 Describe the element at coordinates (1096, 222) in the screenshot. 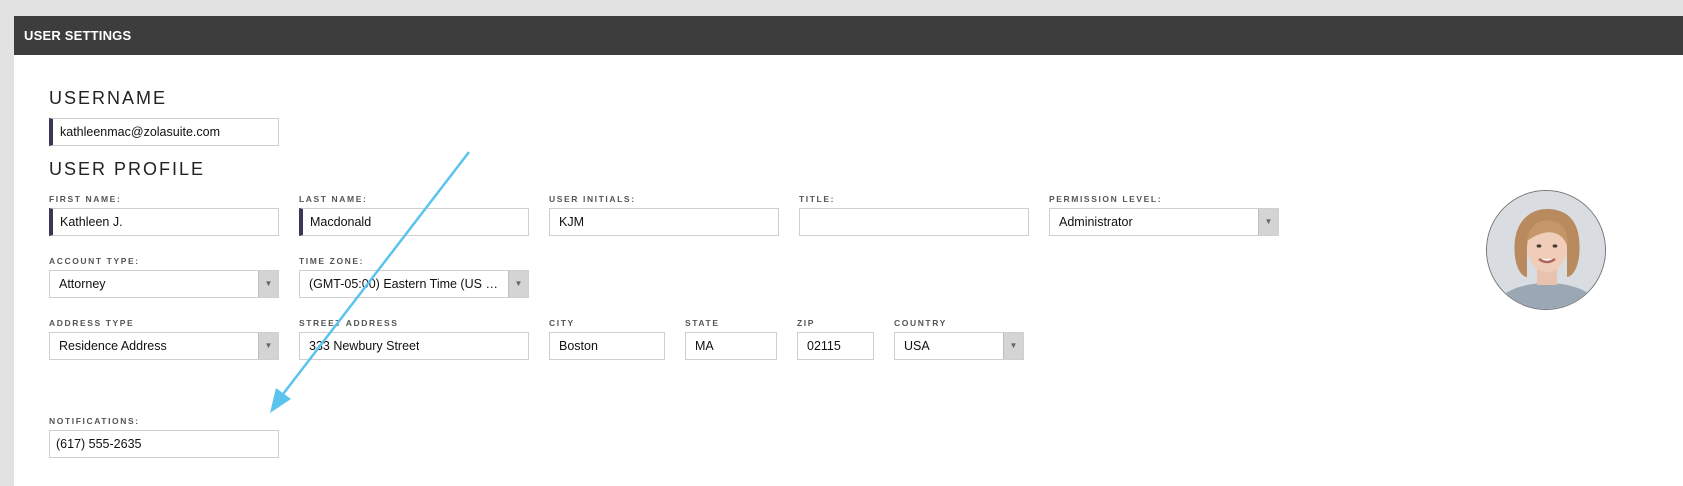

I see `permission-level-value: Administrator` at that location.